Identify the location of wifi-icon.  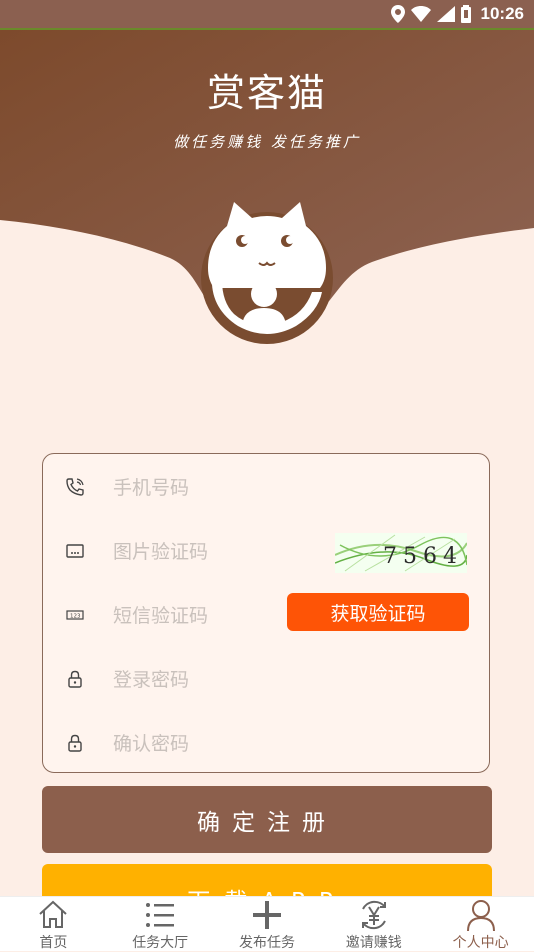
(420, 14).